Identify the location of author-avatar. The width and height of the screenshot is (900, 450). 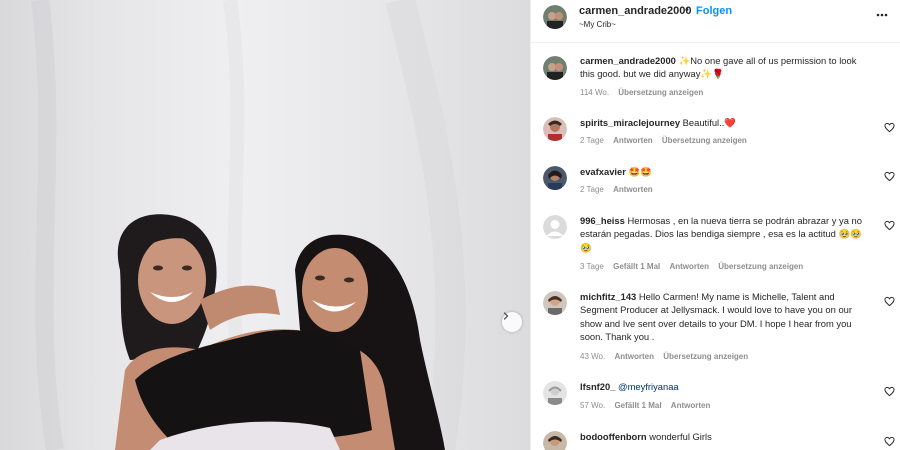
(555, 17).